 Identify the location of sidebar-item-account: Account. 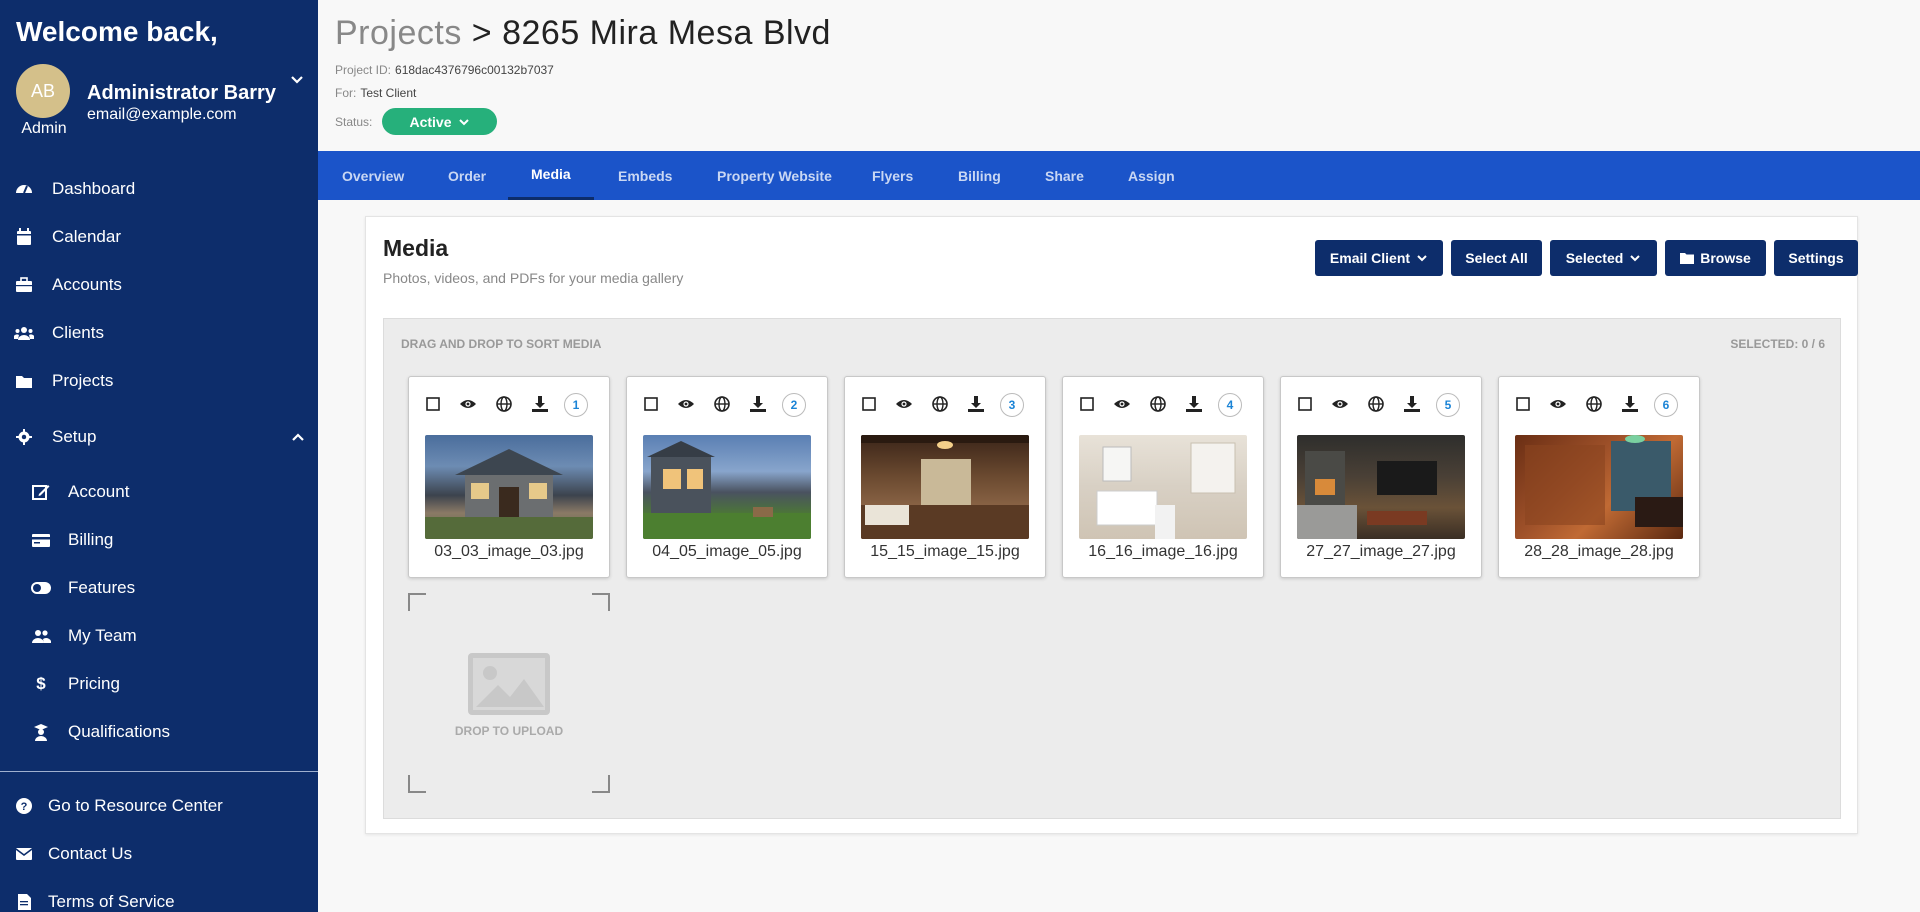
(159, 492).